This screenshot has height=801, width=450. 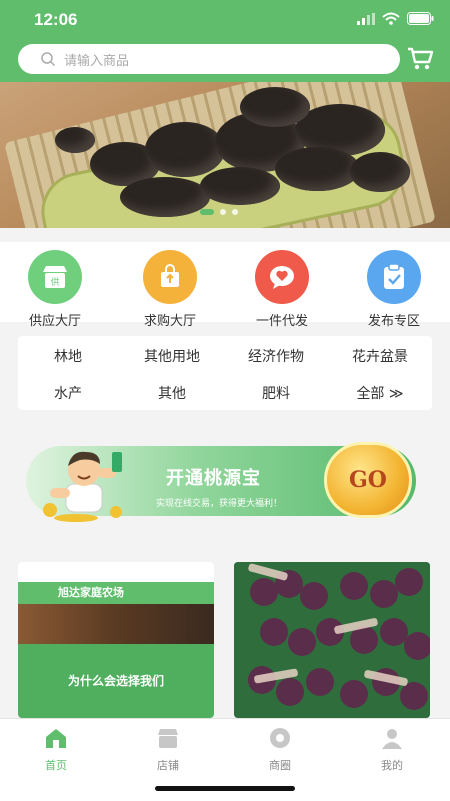 I want to click on quick-link-publish-zone: 发布专区, so click(x=394, y=289).